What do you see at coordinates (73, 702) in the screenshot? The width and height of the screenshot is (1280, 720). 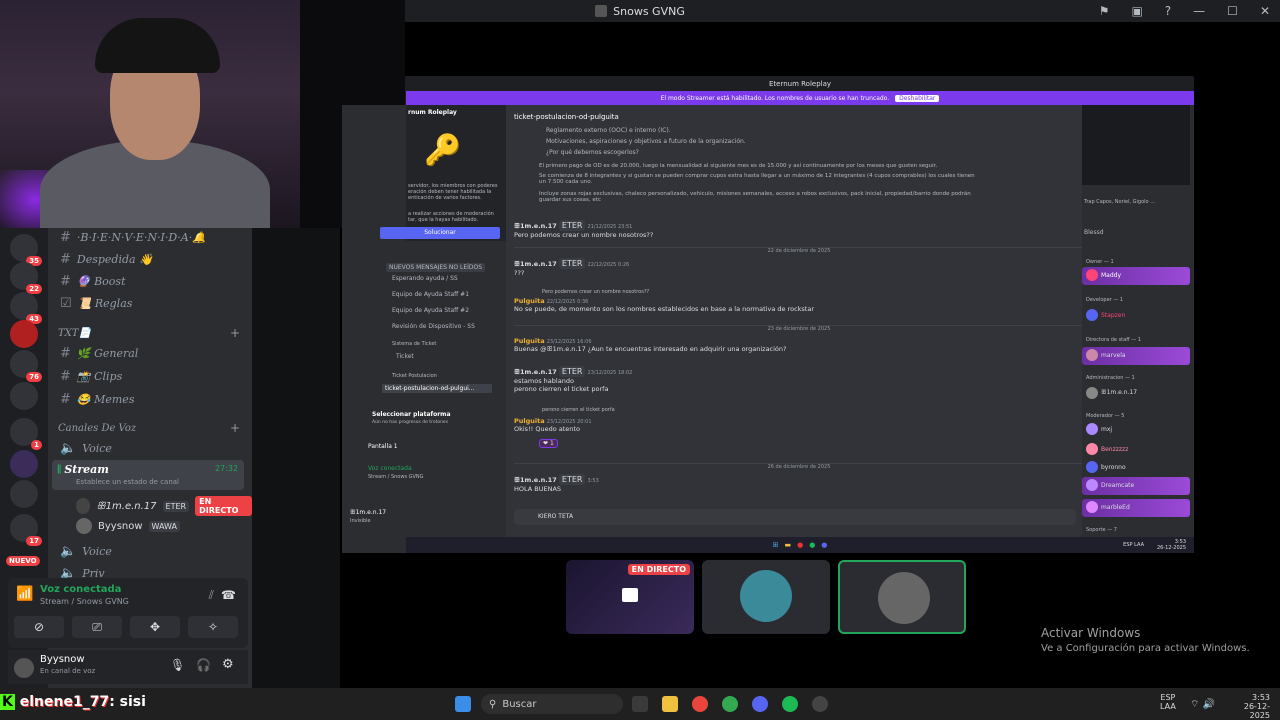 I see `chat-overlay: K elnene1_77: sisi` at bounding box center [73, 702].